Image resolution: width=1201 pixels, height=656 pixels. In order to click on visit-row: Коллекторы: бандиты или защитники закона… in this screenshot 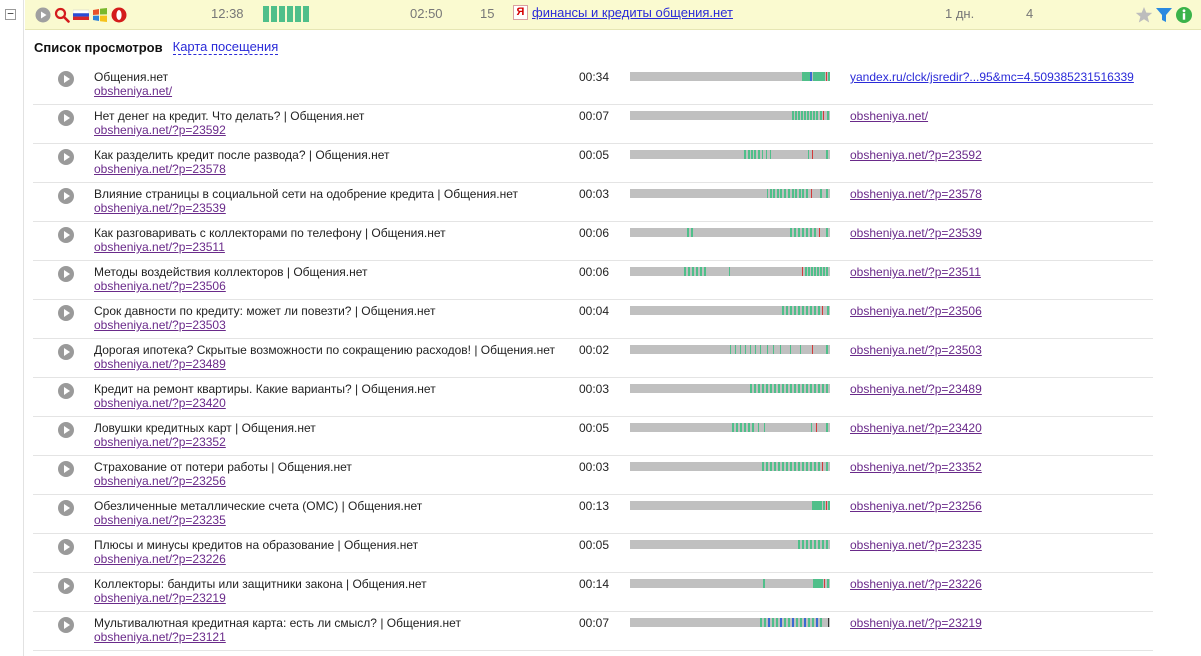, I will do `click(593, 592)`.